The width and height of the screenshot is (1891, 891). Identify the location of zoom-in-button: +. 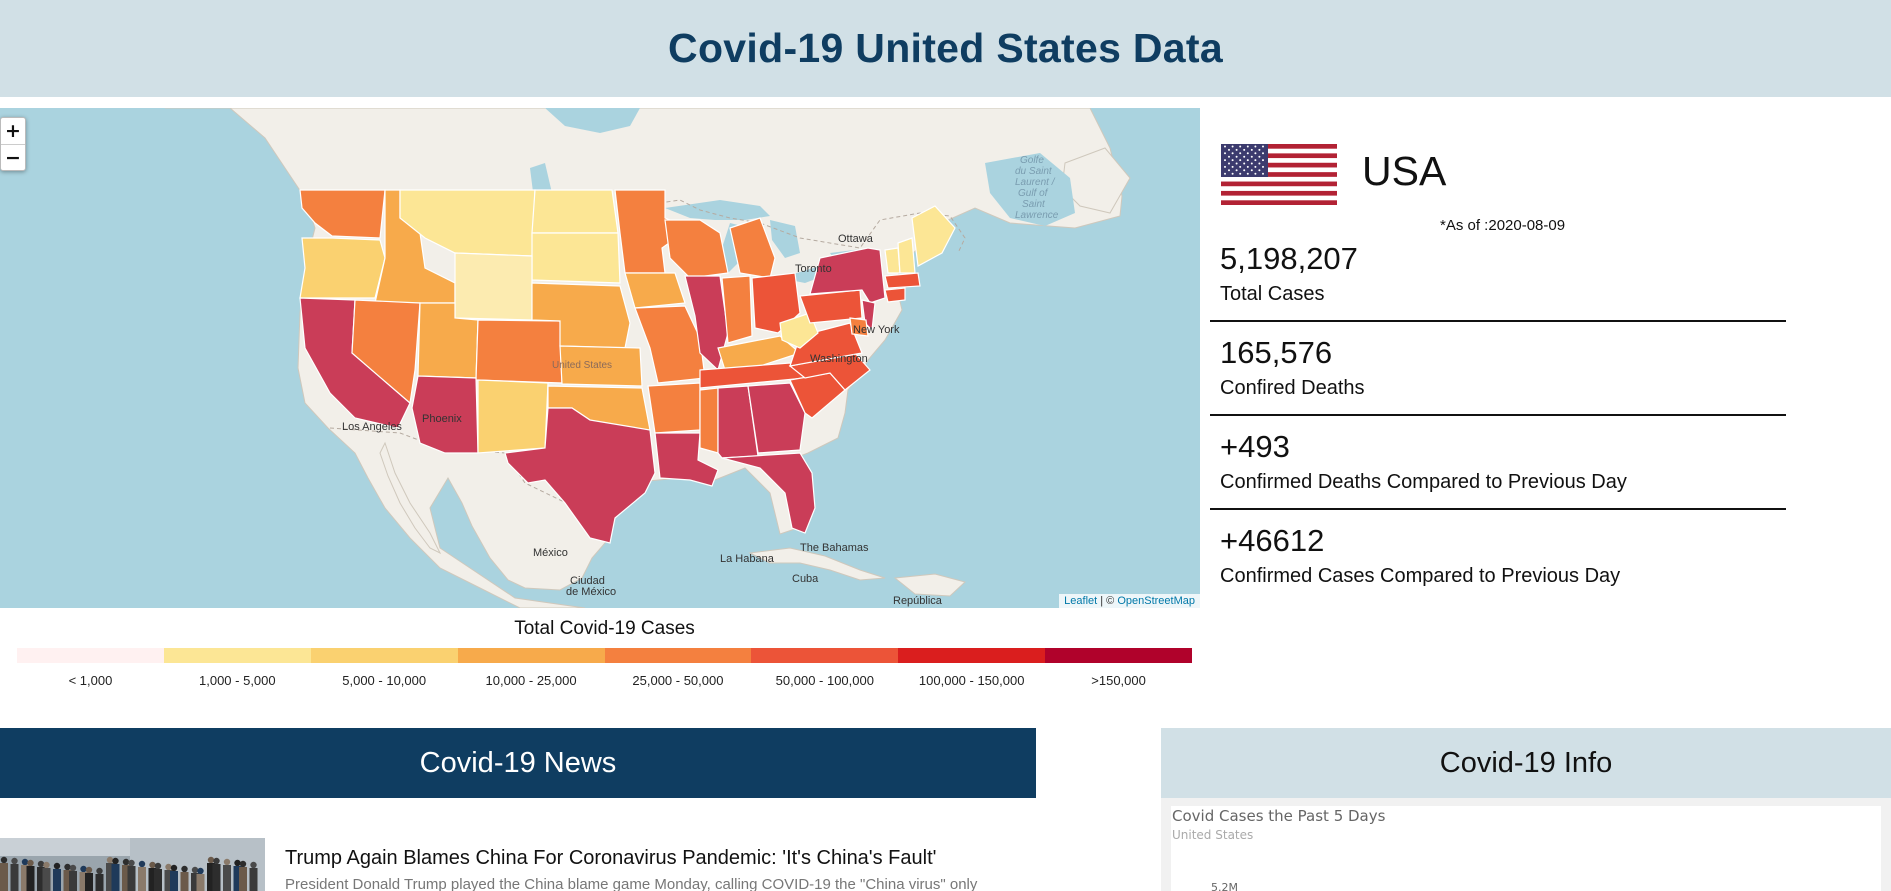
(13, 131).